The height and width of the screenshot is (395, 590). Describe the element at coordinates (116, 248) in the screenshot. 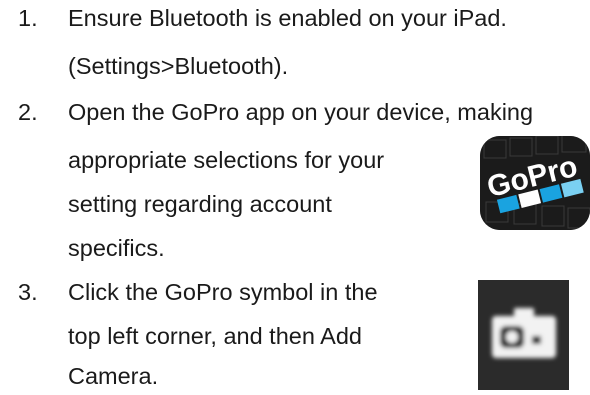

I see `step-text-line: specifics.` at that location.